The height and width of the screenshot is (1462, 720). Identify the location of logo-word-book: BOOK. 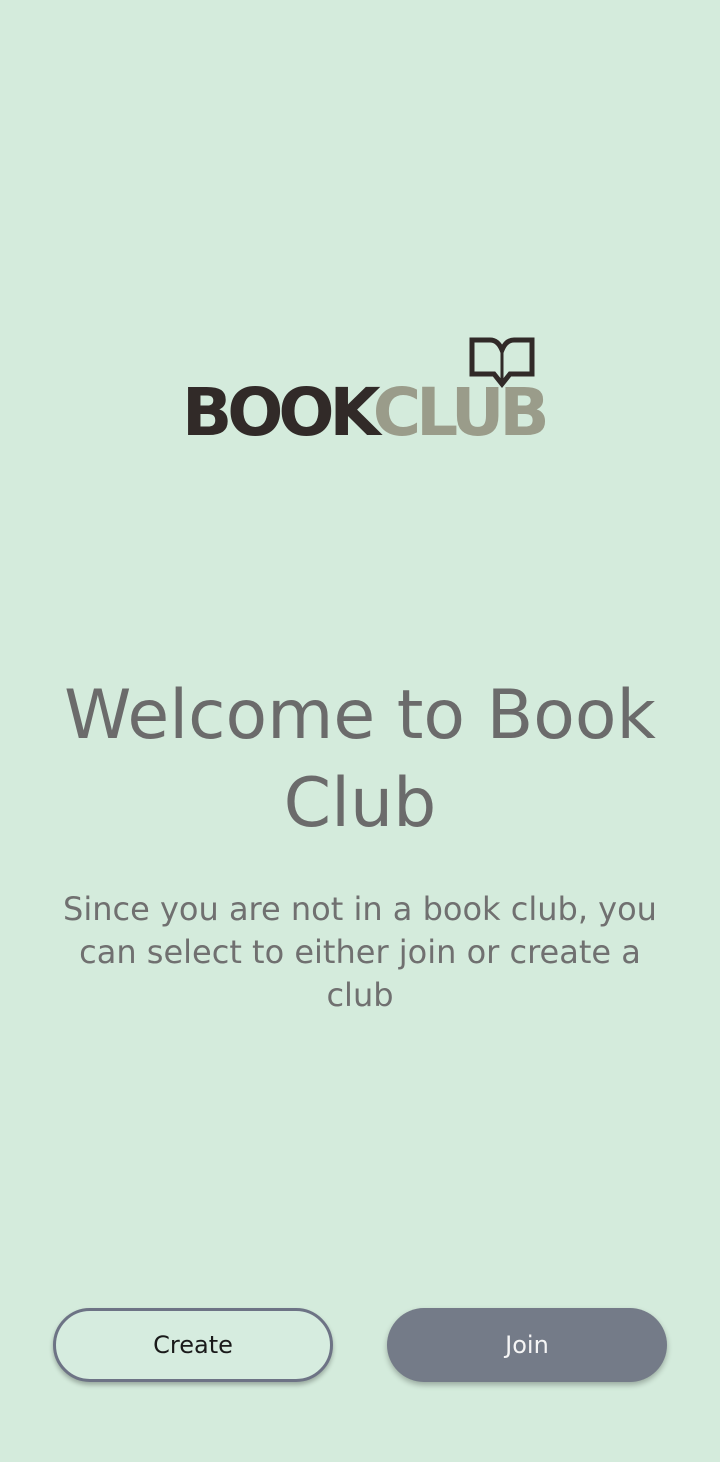
(280, 412).